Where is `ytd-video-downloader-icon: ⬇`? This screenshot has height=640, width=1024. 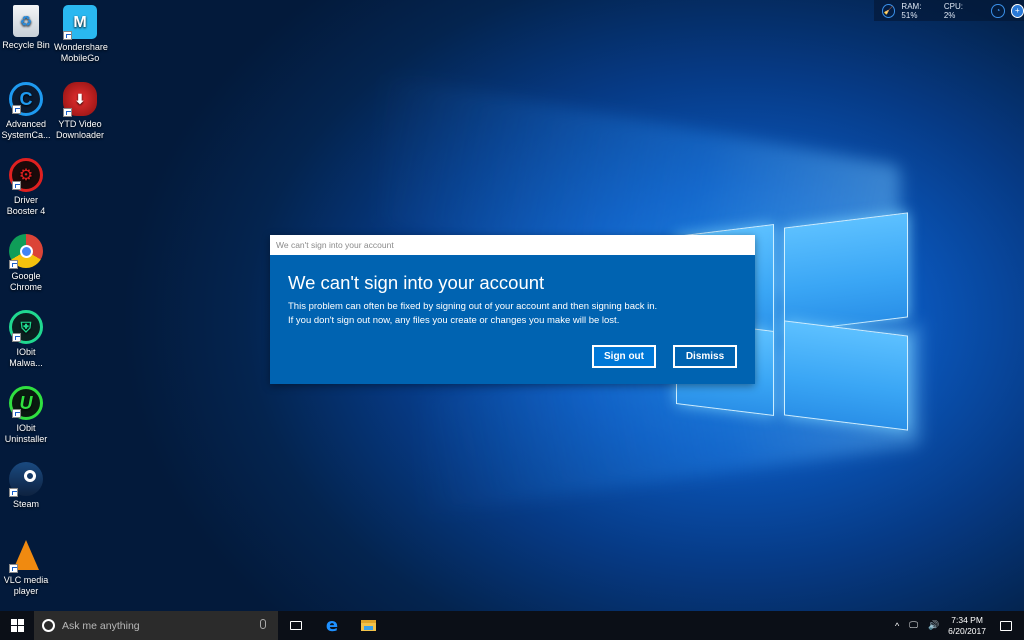
ytd-video-downloader-icon: ⬇ is located at coordinates (80, 99).